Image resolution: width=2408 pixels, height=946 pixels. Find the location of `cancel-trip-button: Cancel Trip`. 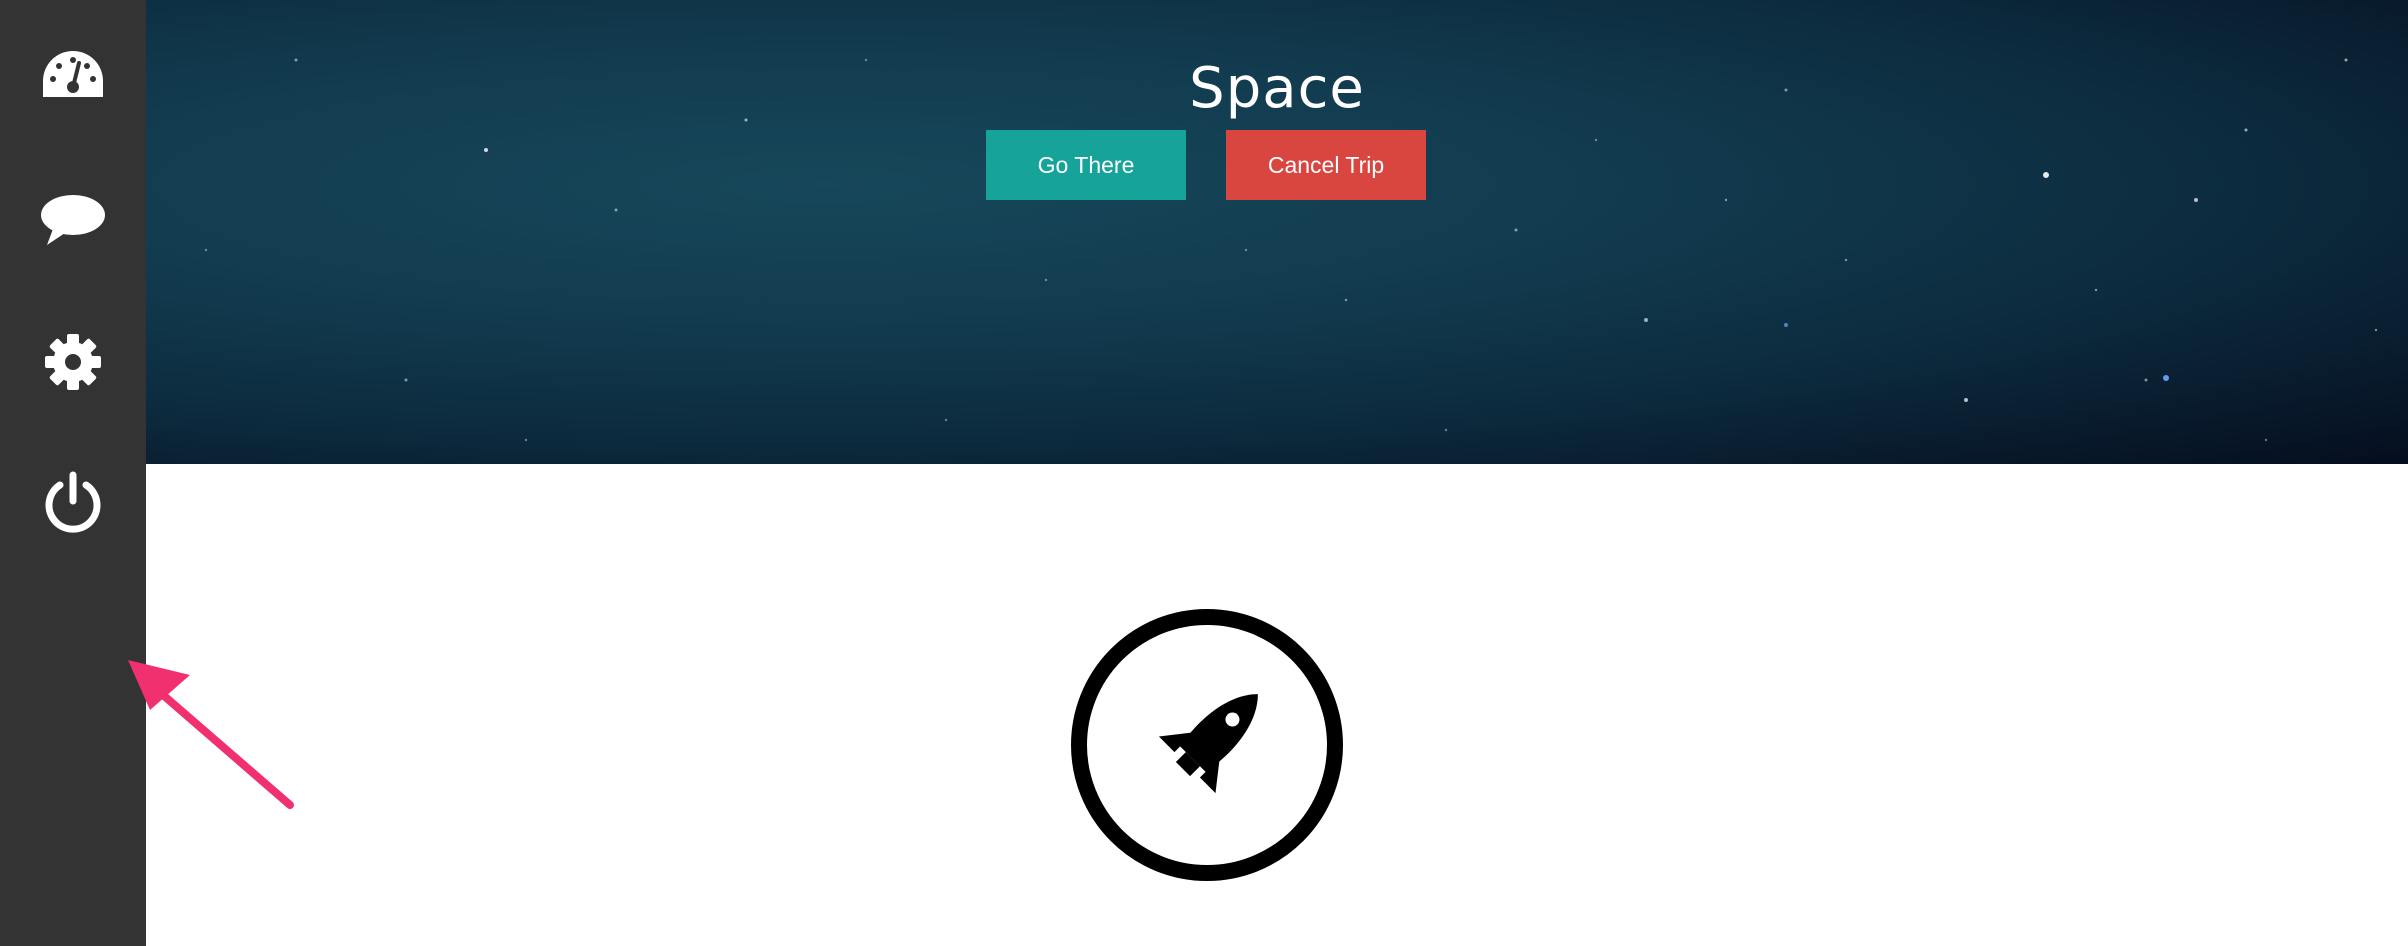

cancel-trip-button: Cancel Trip is located at coordinates (1326, 165).